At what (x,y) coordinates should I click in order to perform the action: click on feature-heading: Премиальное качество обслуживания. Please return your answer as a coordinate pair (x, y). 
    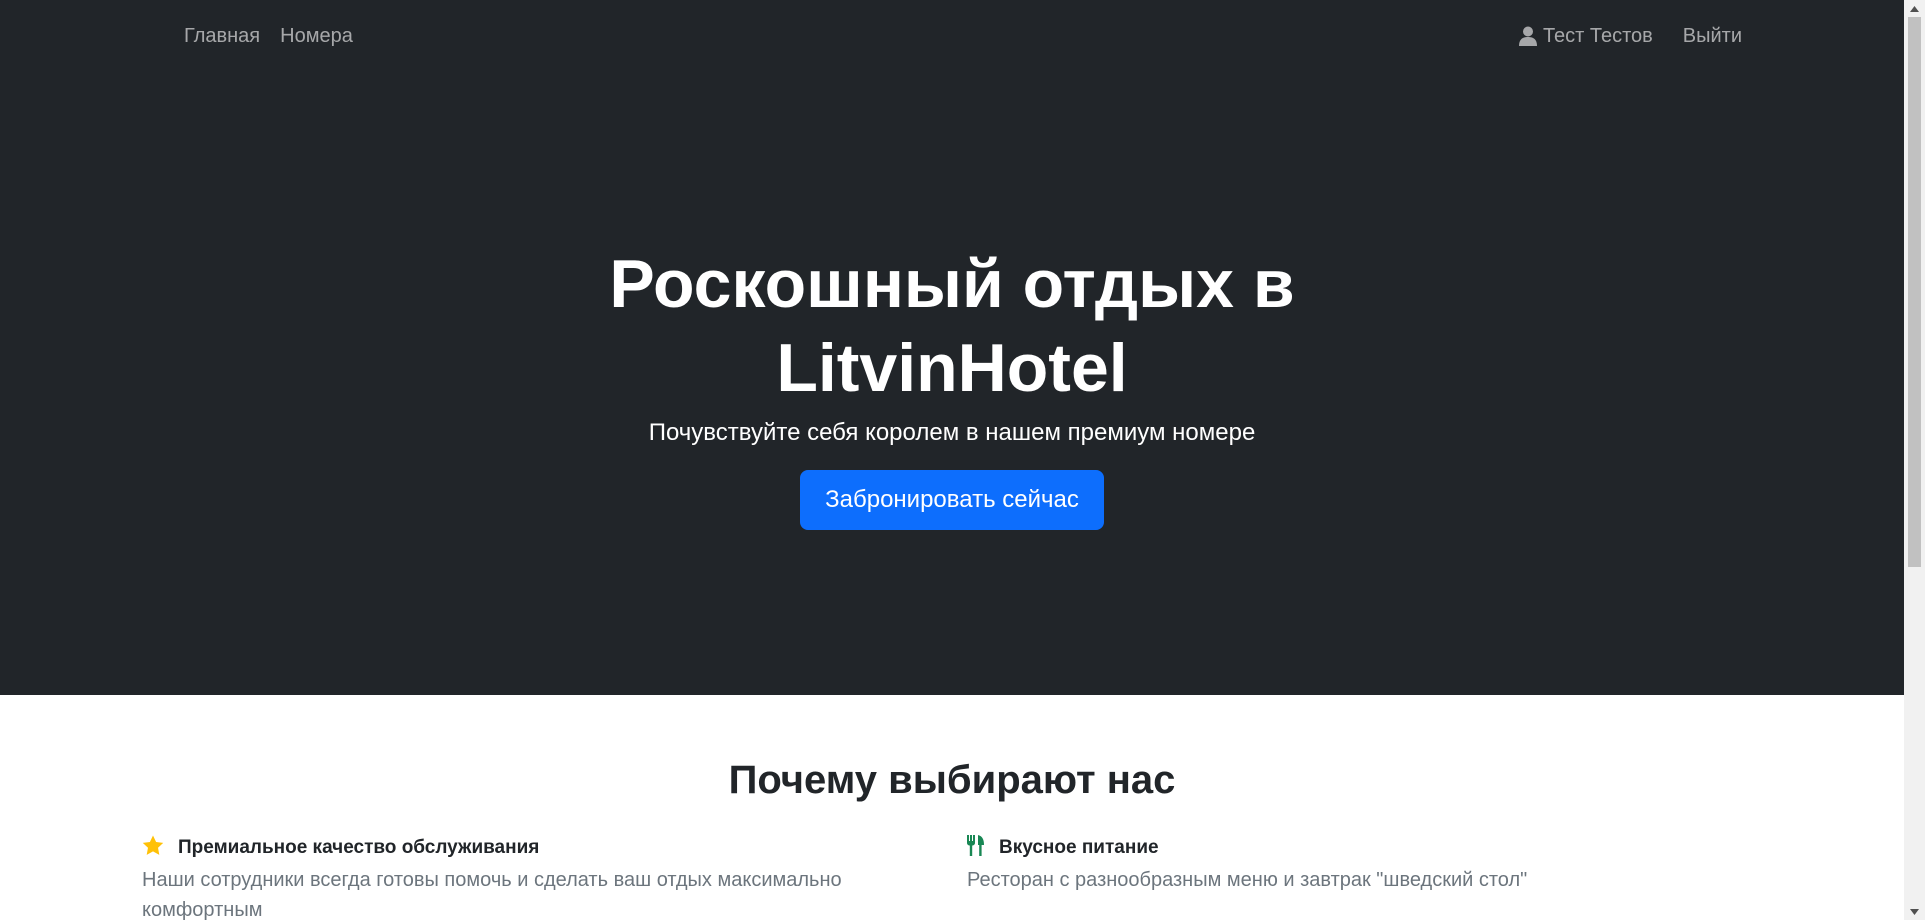
    Looking at the image, I should click on (492, 848).